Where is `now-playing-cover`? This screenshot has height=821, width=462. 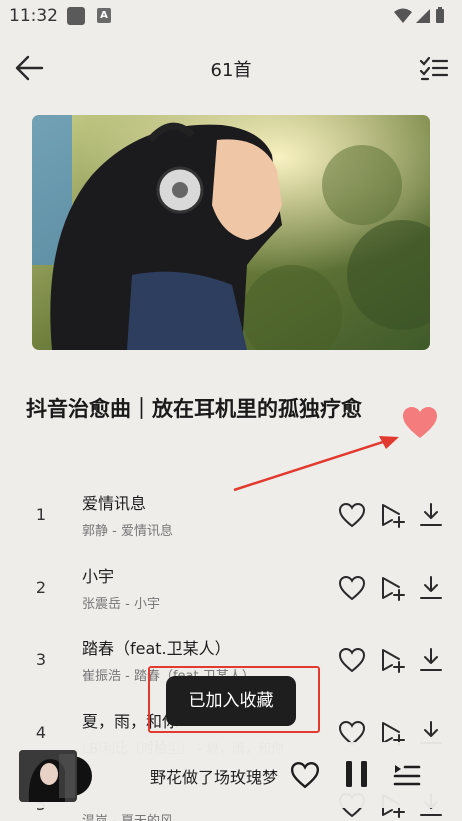 now-playing-cover is located at coordinates (48, 776).